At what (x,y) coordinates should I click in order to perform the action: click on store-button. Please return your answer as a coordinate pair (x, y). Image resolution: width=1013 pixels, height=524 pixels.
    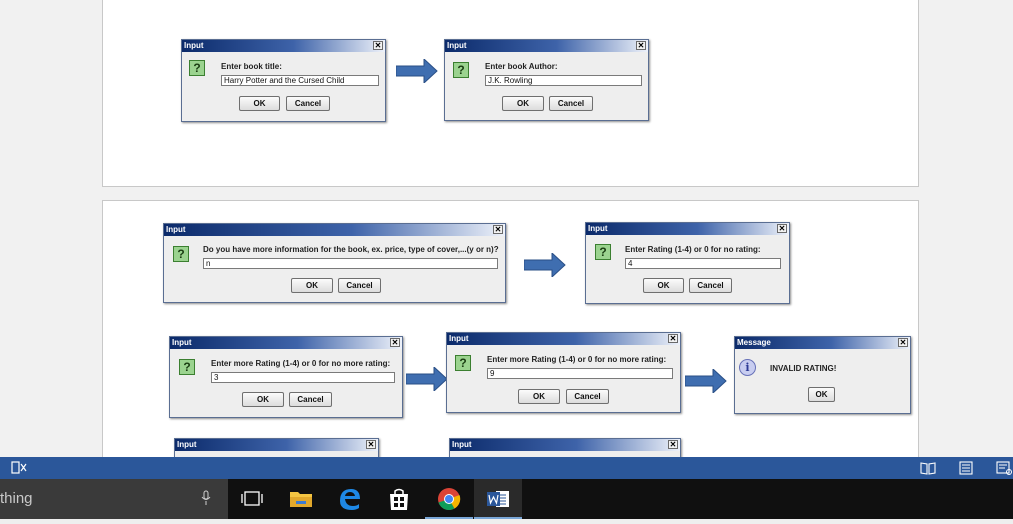
    Looking at the image, I should click on (399, 499).